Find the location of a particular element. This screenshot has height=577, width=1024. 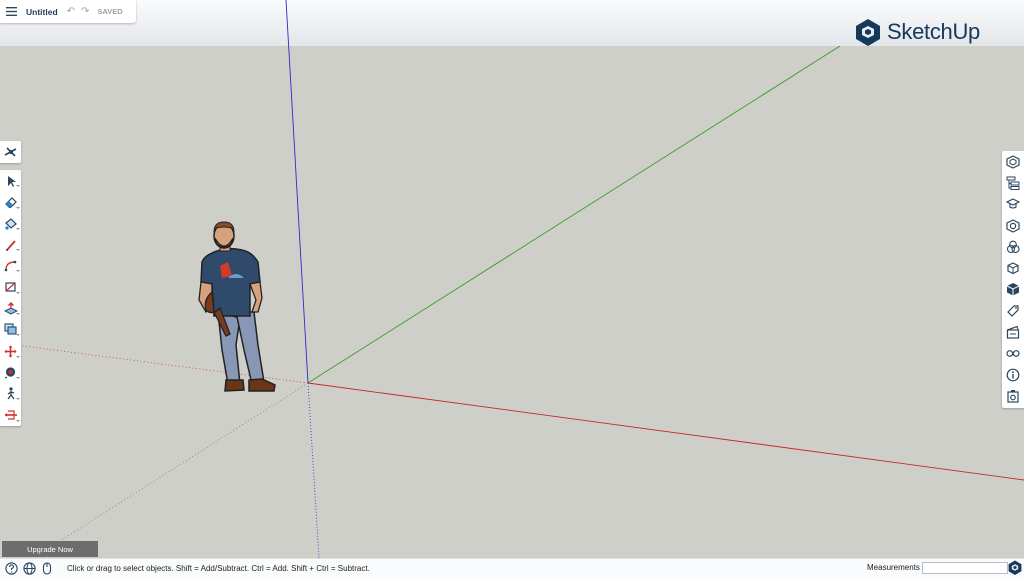

model-title: Untitled is located at coordinates (42, 12).